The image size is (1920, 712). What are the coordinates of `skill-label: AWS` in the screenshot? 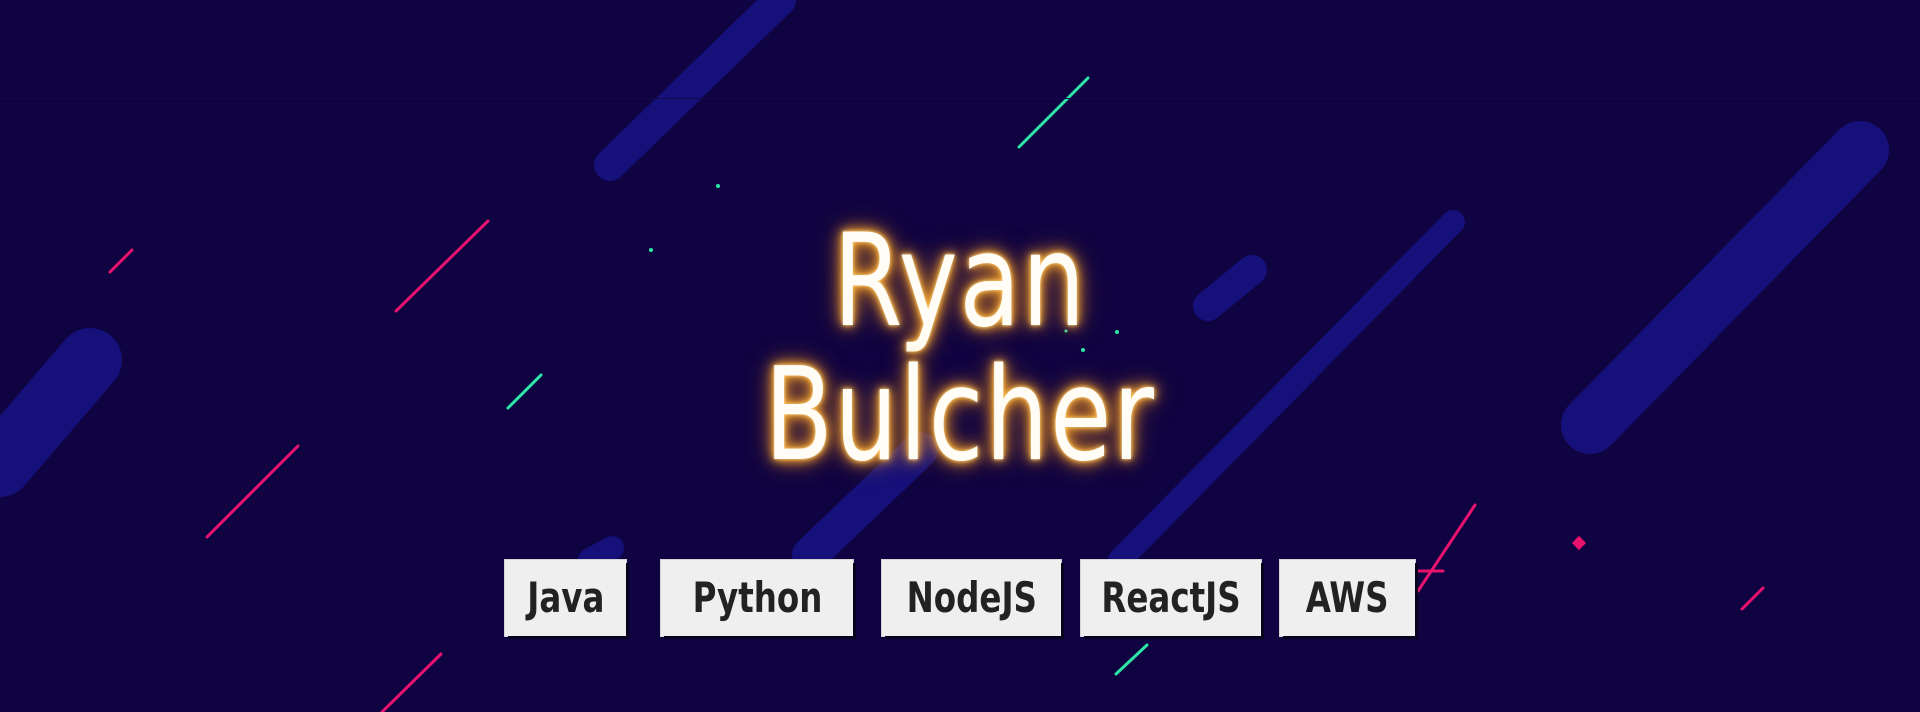 It's located at (1347, 597).